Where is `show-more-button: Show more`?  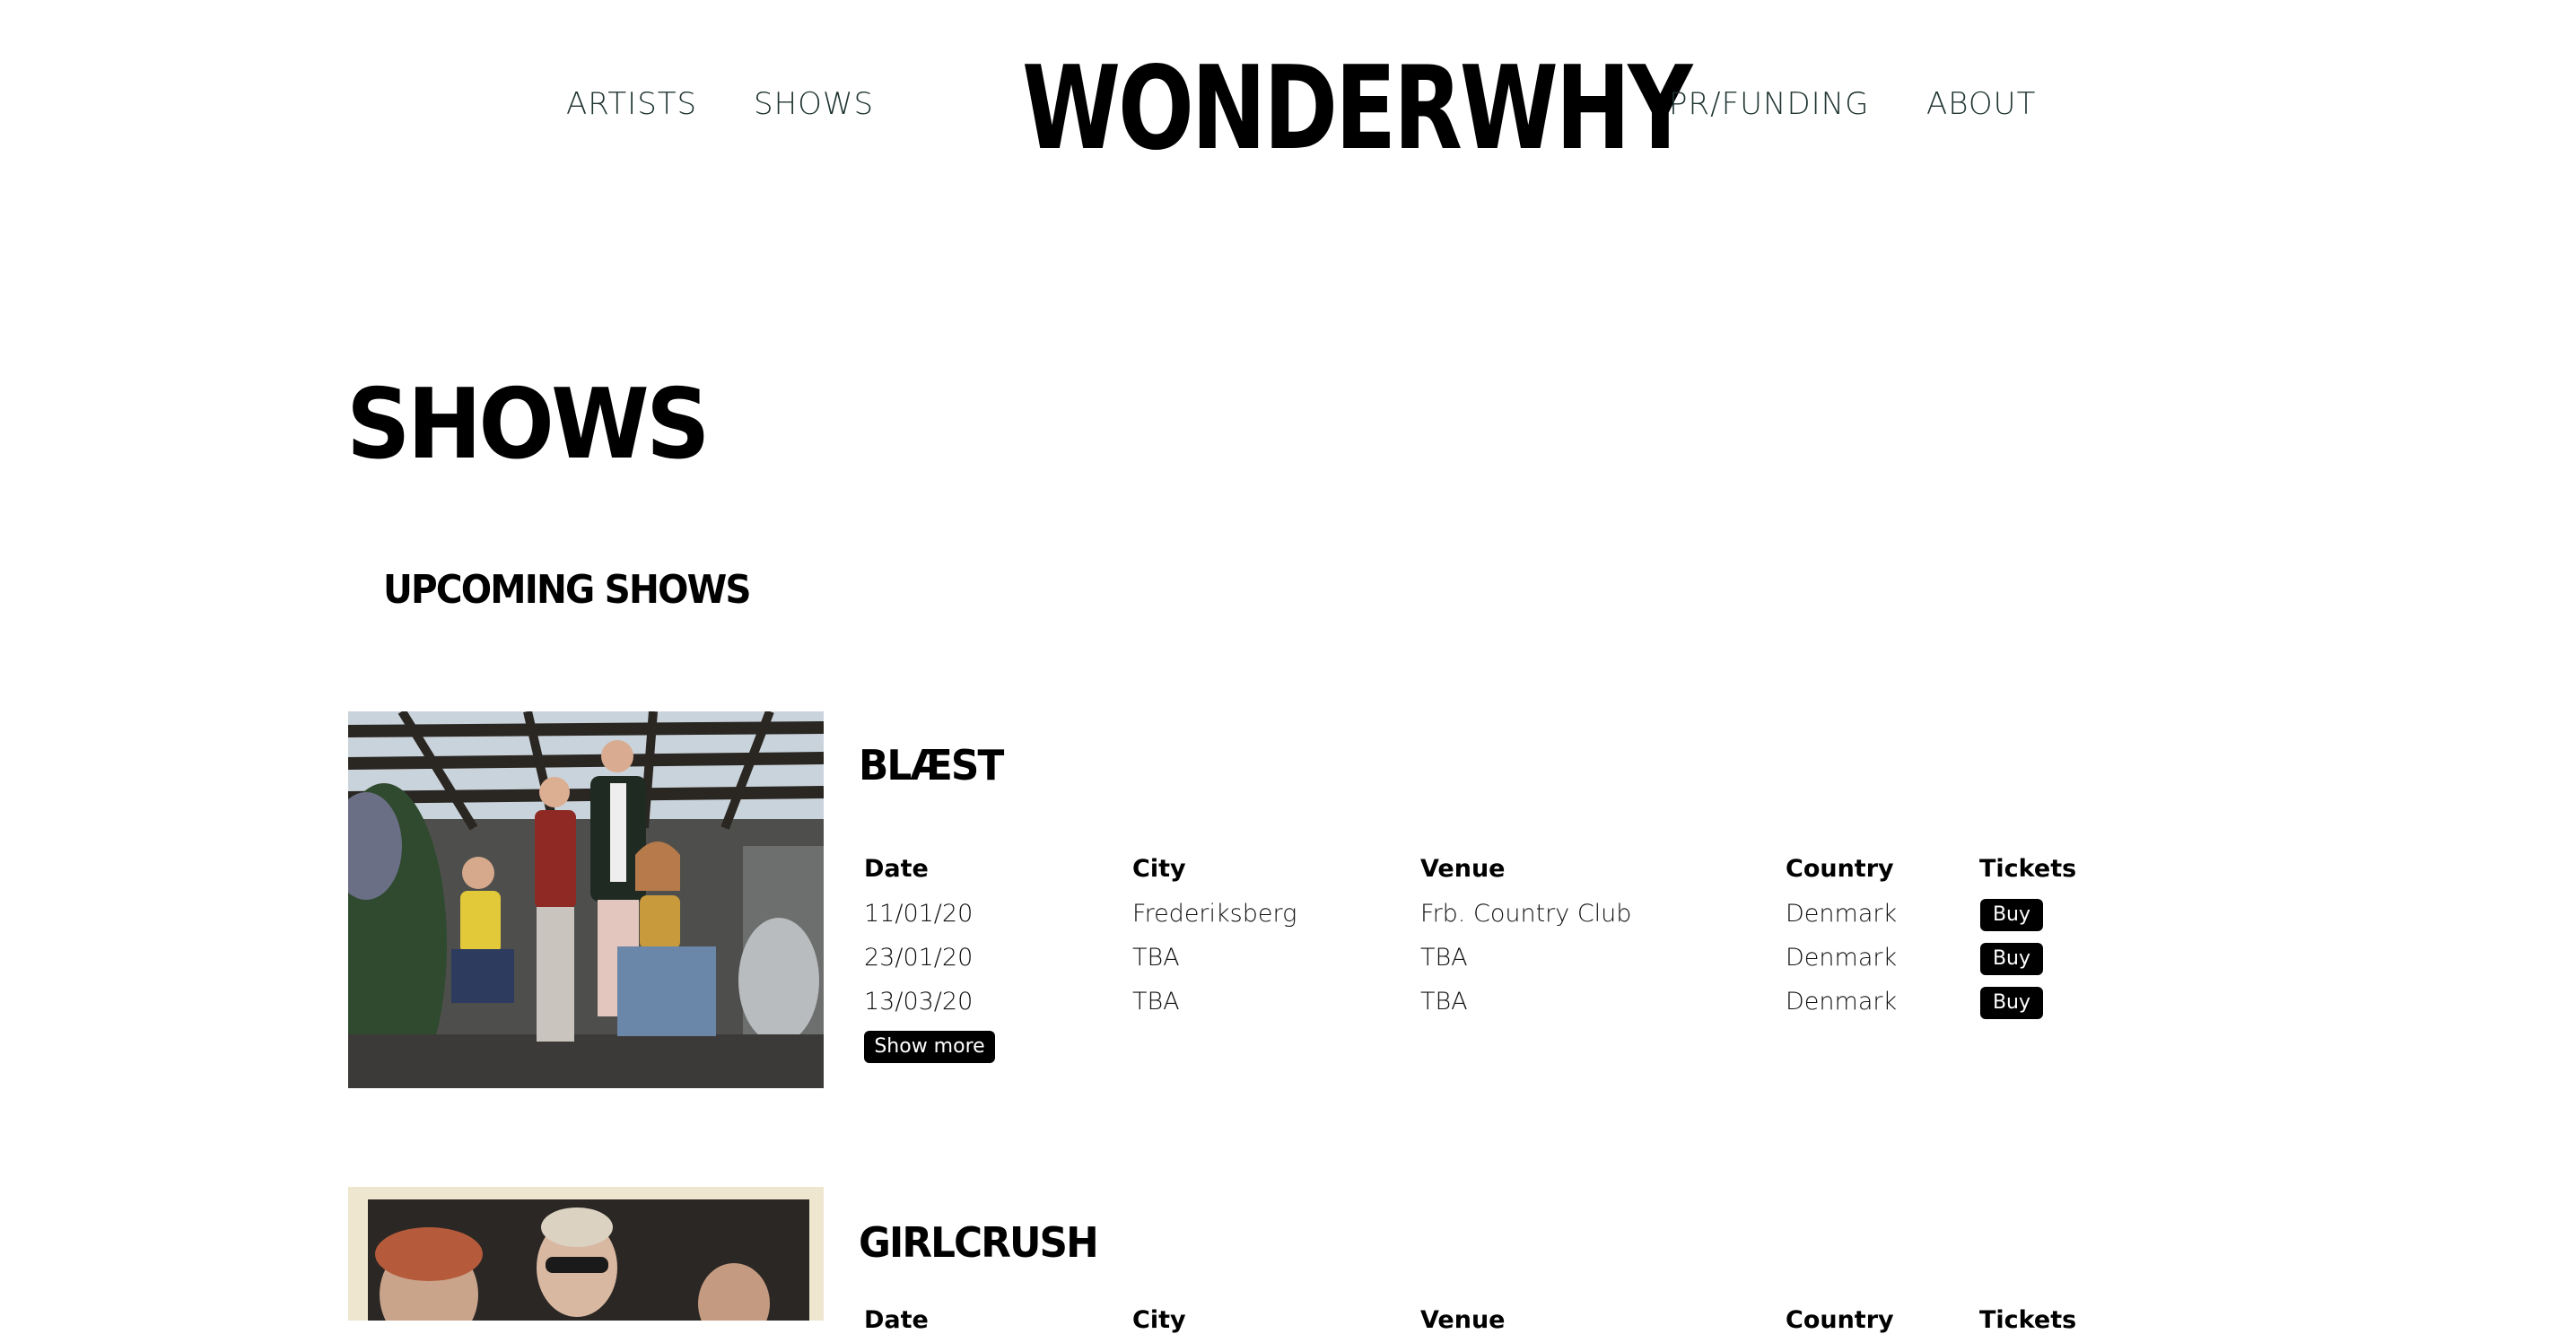
show-more-button: Show more is located at coordinates (930, 1047).